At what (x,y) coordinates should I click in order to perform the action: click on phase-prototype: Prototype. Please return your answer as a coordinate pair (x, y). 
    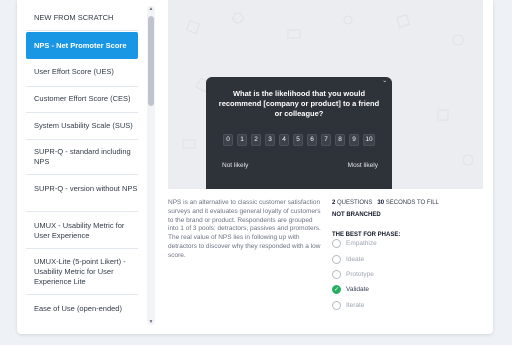
    Looking at the image, I should click on (353, 274).